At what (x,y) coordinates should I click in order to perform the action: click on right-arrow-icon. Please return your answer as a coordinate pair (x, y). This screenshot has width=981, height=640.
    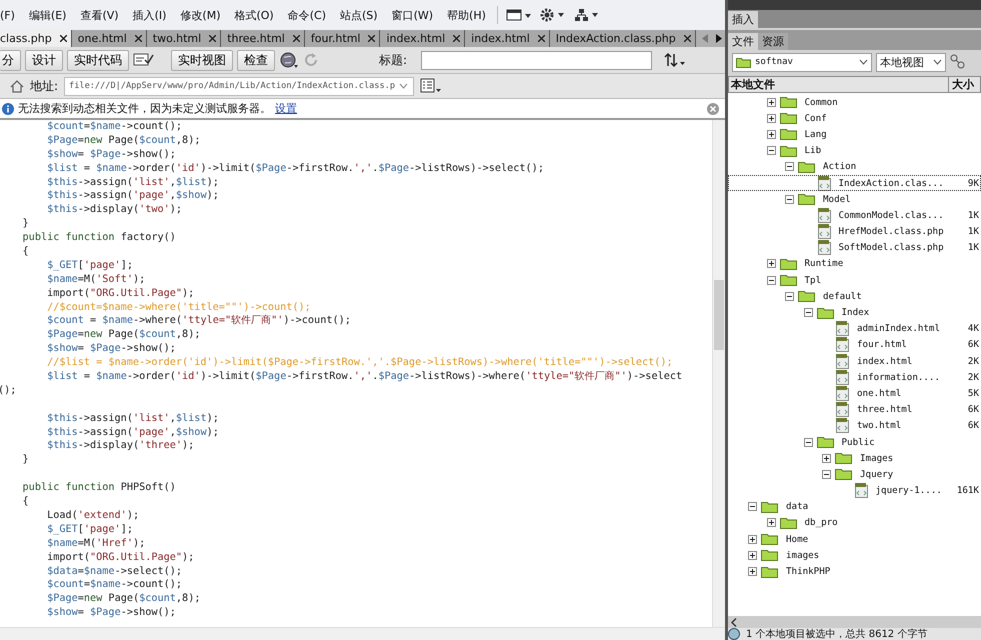
    Looking at the image, I should click on (719, 38).